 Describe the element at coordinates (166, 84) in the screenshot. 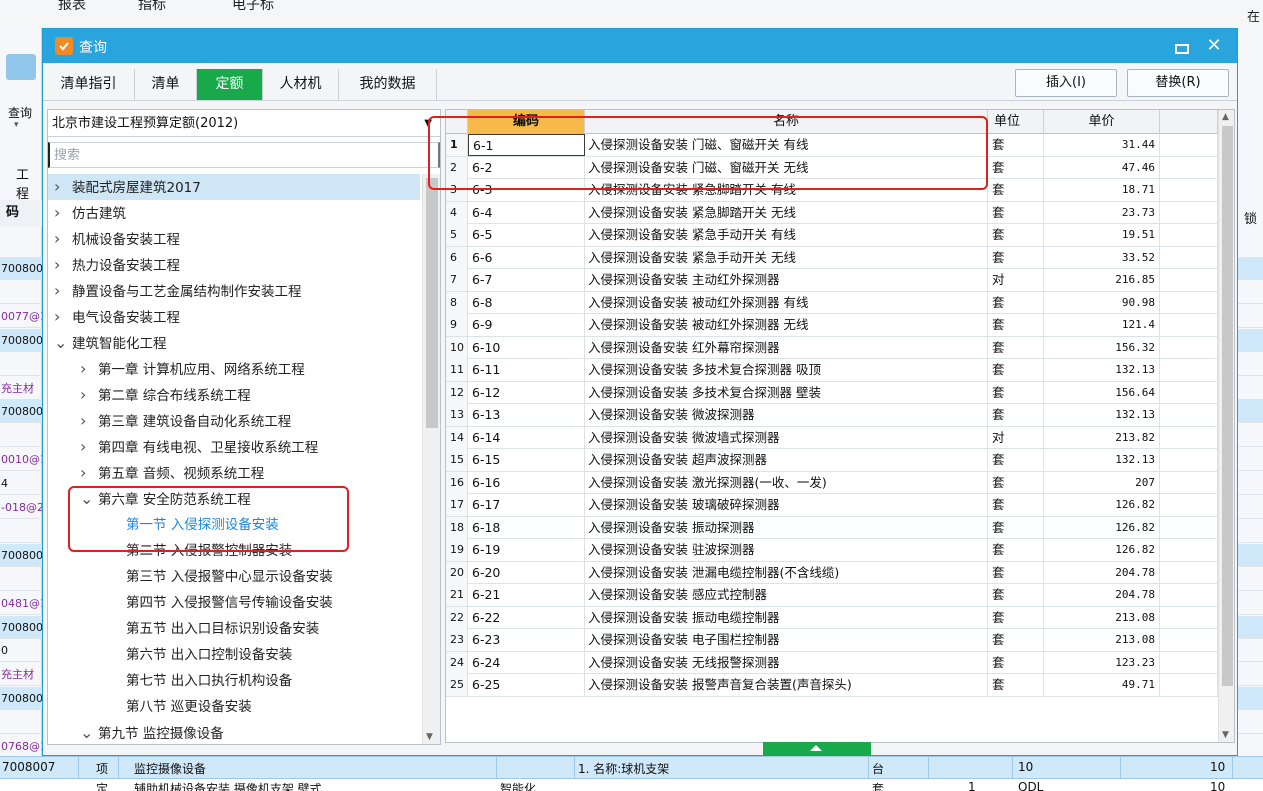

I see `tab-list: 清单` at that location.